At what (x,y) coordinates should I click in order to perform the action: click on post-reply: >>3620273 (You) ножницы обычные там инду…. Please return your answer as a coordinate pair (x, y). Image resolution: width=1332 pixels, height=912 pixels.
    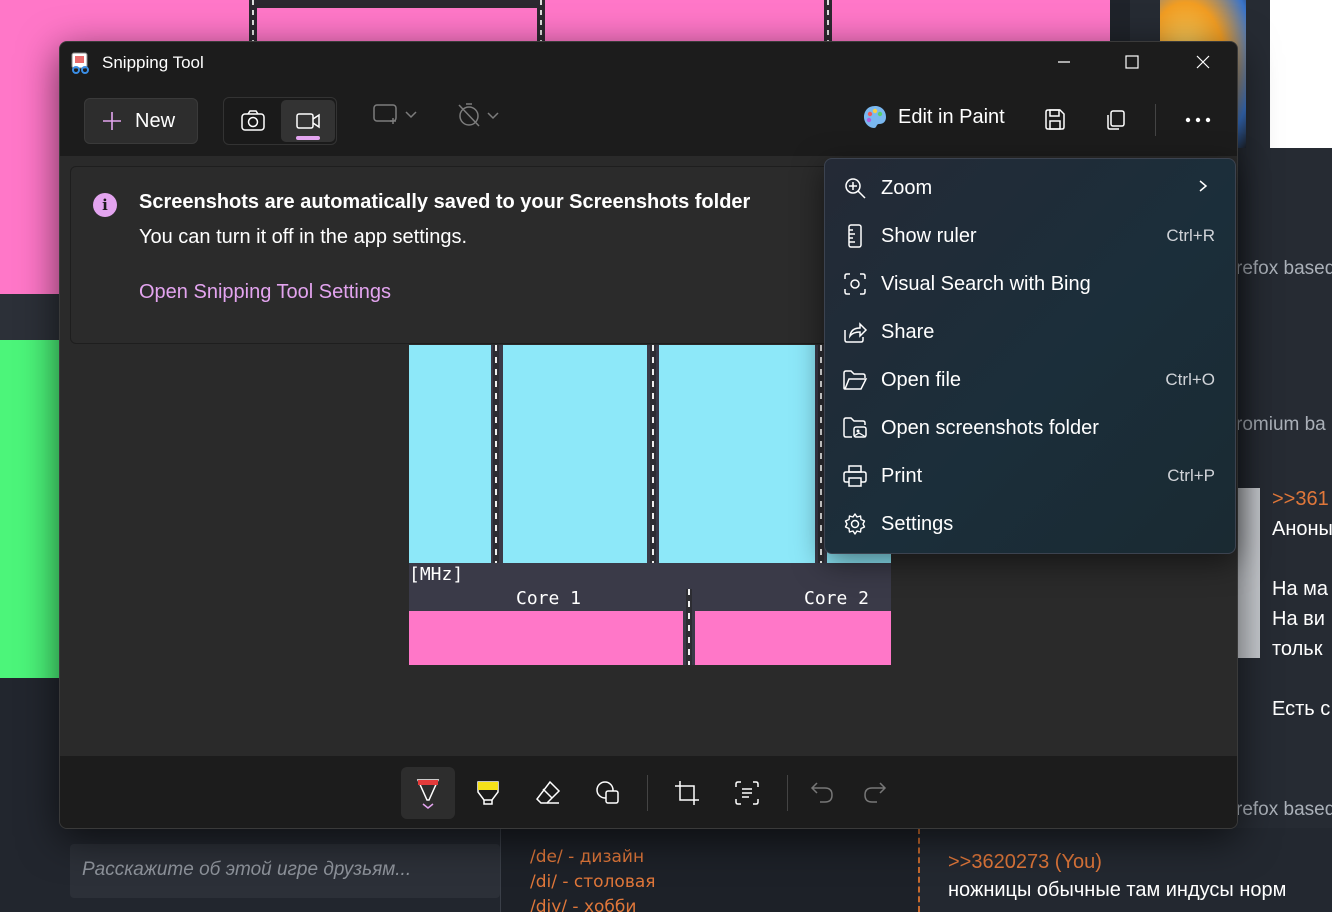
    Looking at the image, I should click on (1117, 876).